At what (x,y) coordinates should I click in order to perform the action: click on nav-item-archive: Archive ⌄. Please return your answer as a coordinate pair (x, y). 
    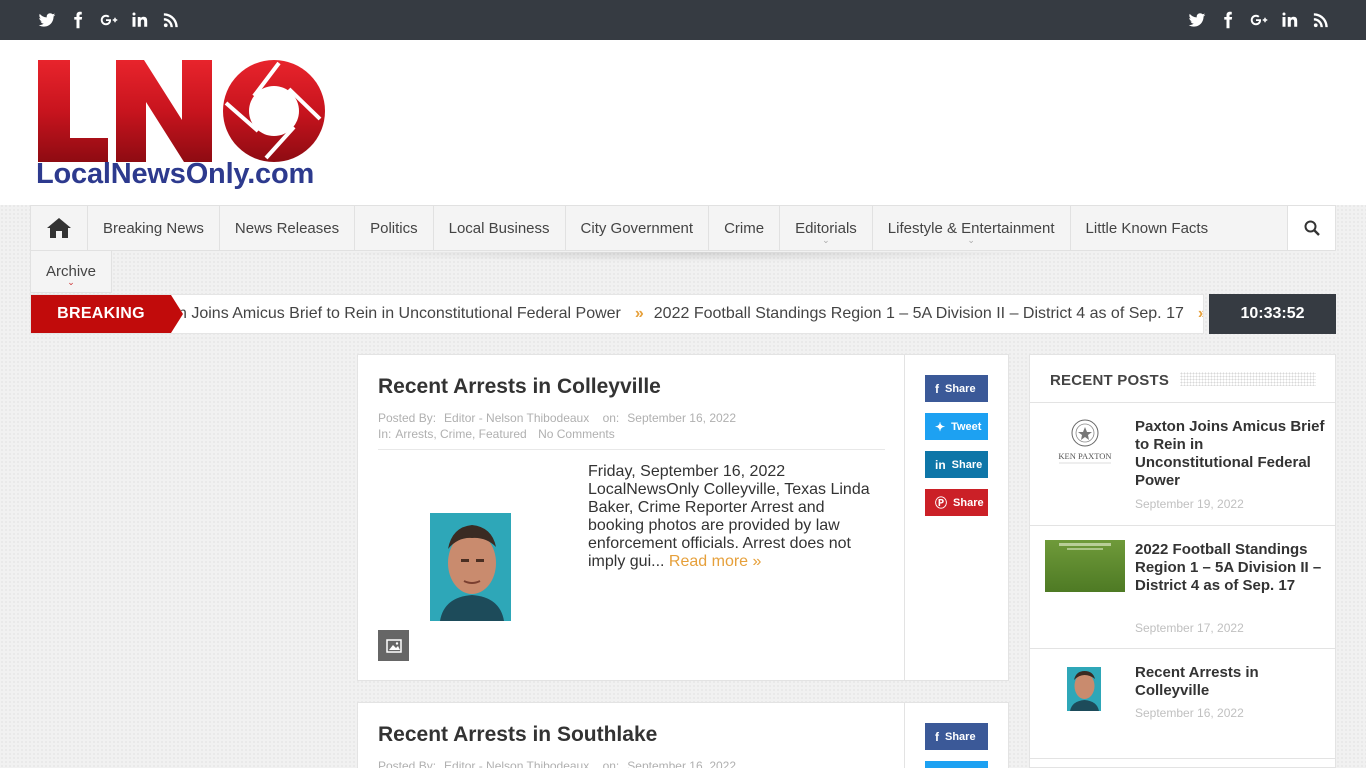
    Looking at the image, I should click on (71, 272).